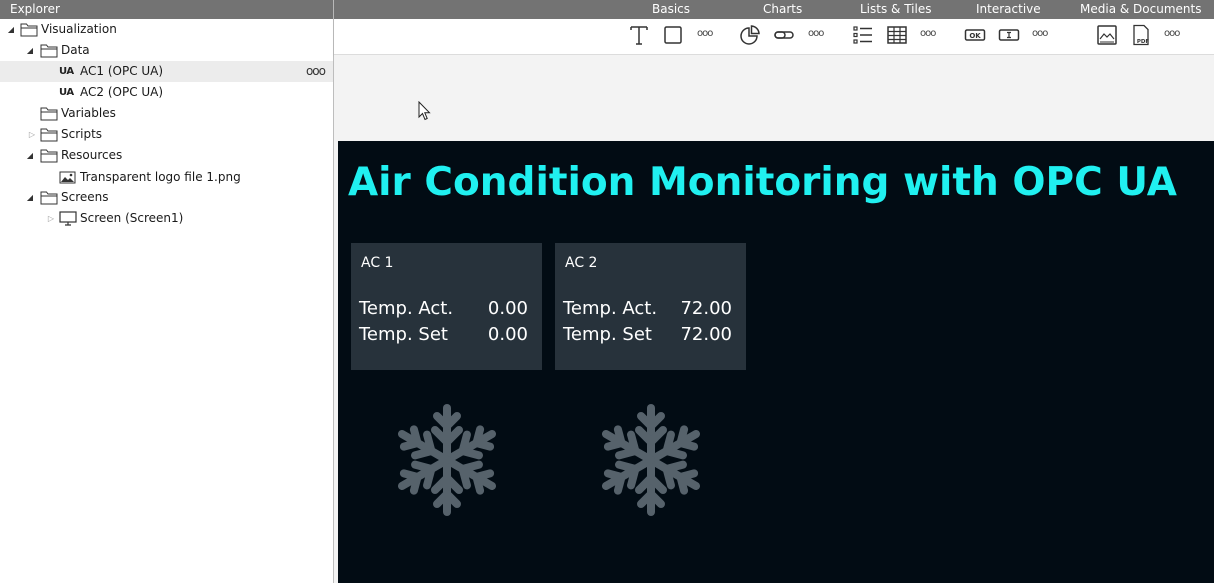  What do you see at coordinates (122, 71) in the screenshot?
I see `tree-item-label: AC1 (OPC UA)` at bounding box center [122, 71].